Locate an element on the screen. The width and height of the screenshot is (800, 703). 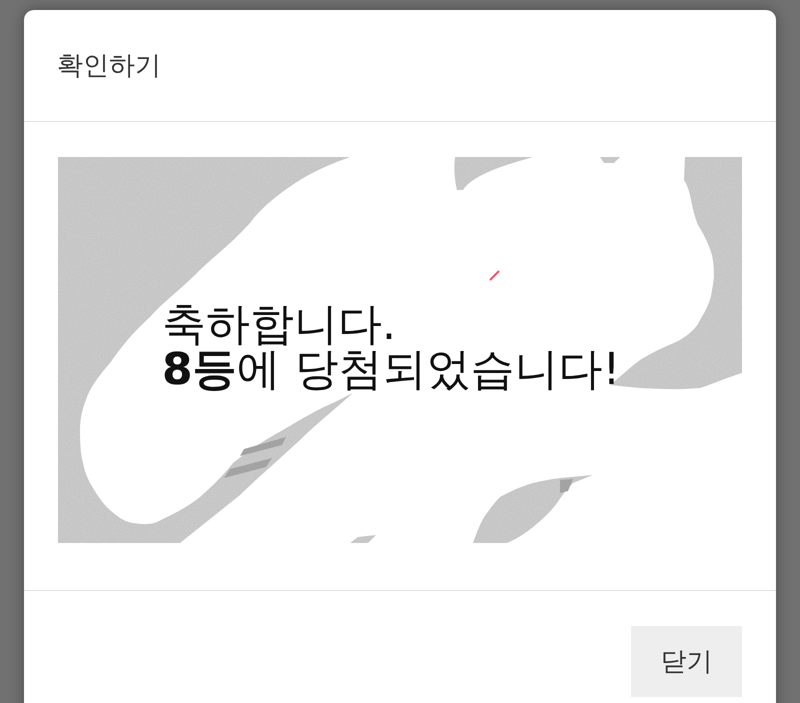
prize-text: 8등에 당첨되었습니다! is located at coordinates (391, 369).